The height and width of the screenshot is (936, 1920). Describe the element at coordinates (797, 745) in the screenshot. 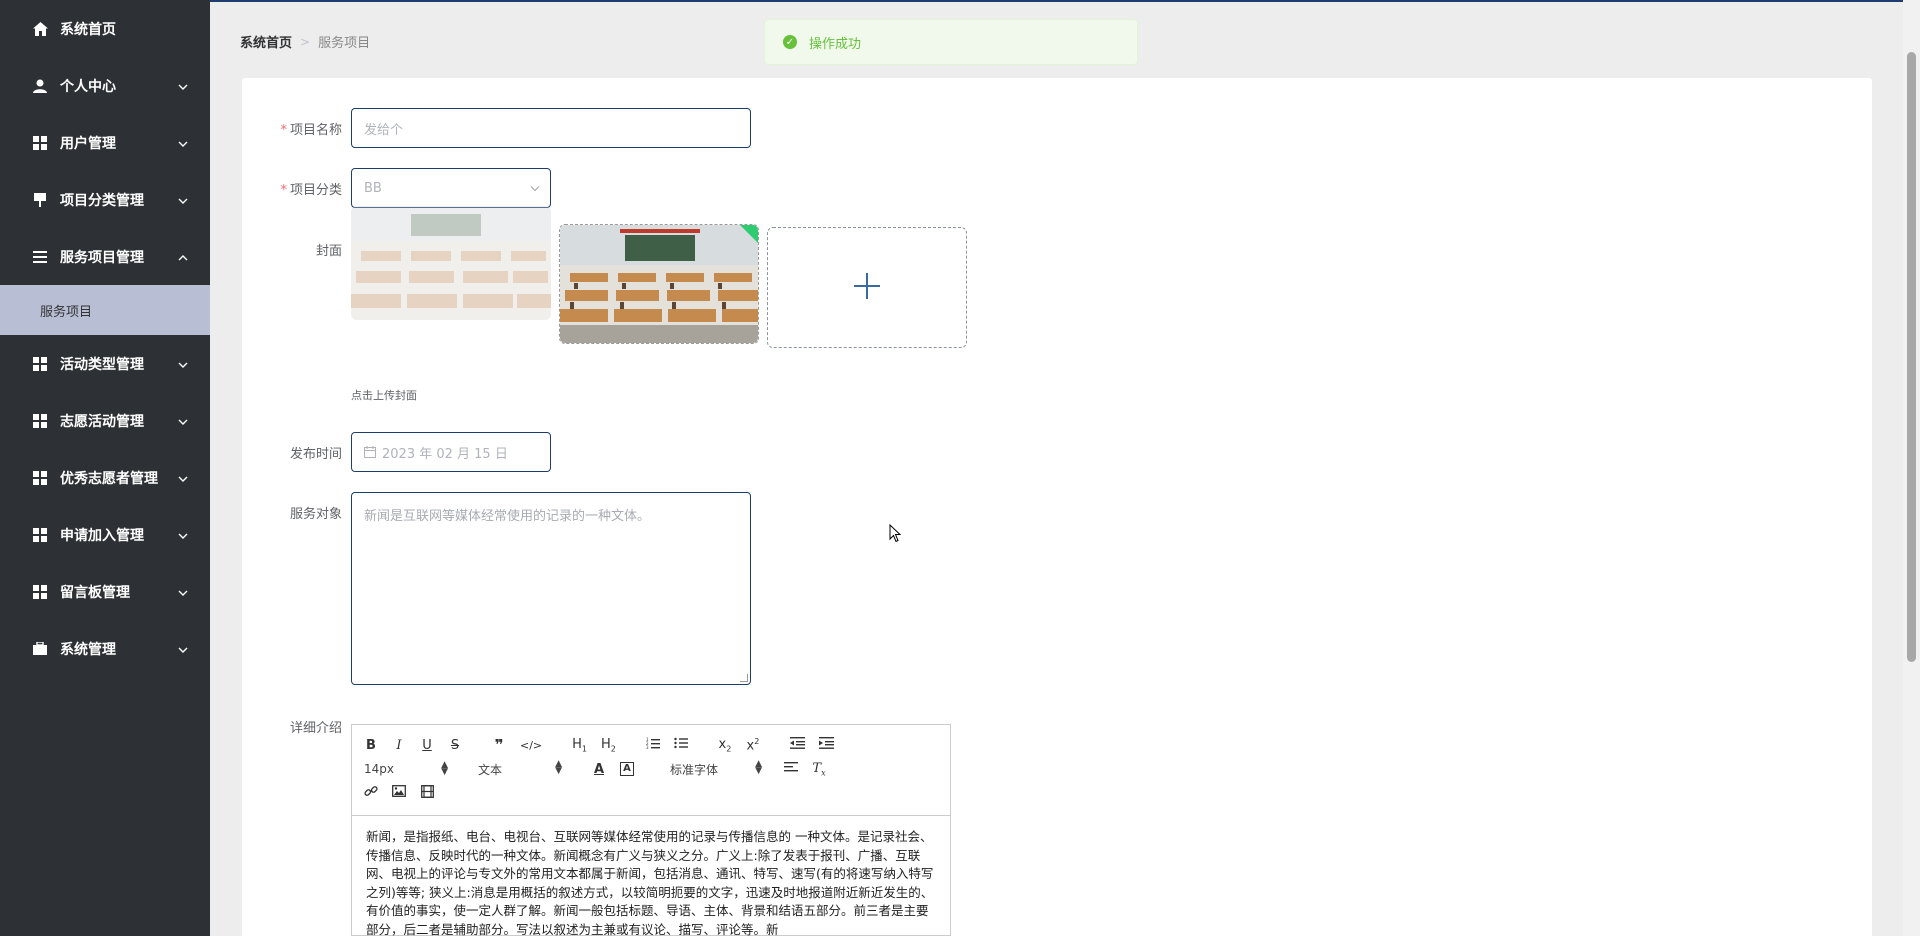

I see `outdent-icon` at that location.